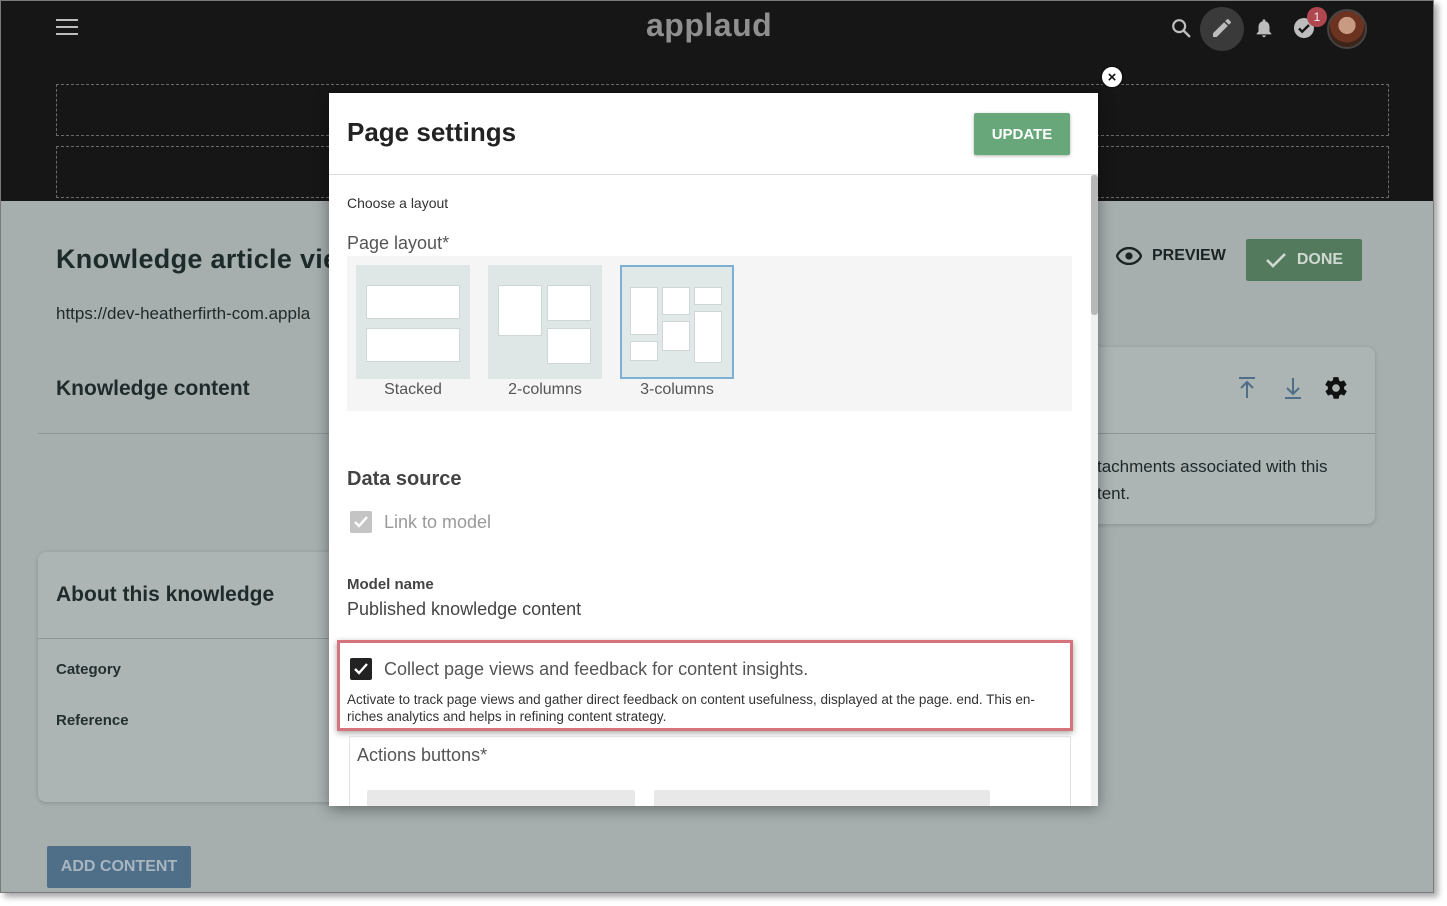 The height and width of the screenshot is (906, 1447). Describe the element at coordinates (1022, 134) in the screenshot. I see `update-button: UPDATE` at that location.